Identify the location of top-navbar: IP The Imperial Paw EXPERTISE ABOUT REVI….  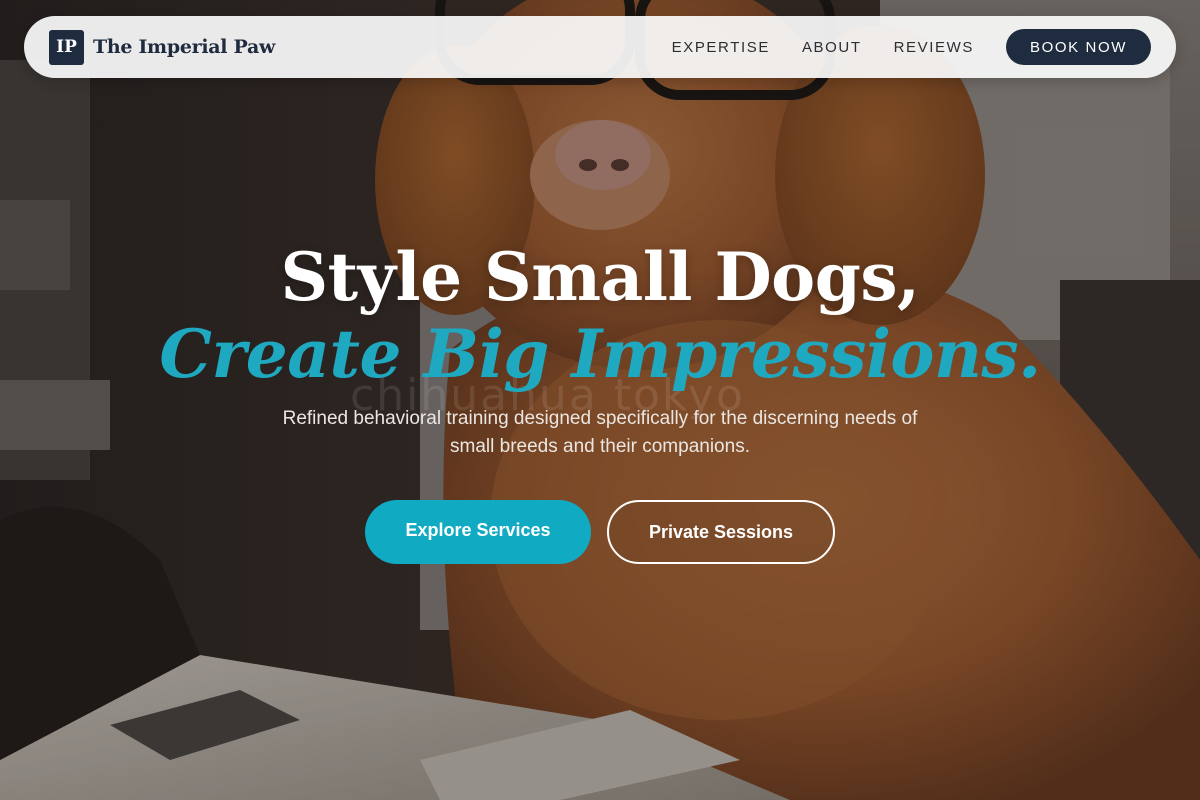
(600, 47).